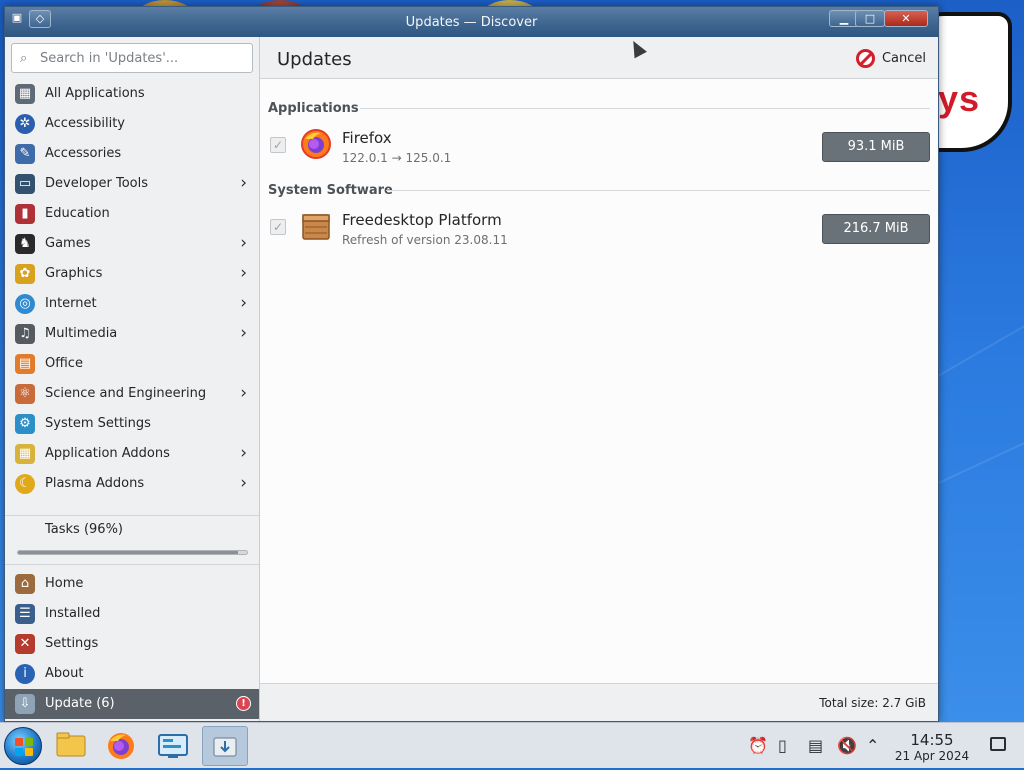 Image resolution: width=1024 pixels, height=770 pixels. I want to click on update-size-bar: 93.1 MiB, so click(876, 147).